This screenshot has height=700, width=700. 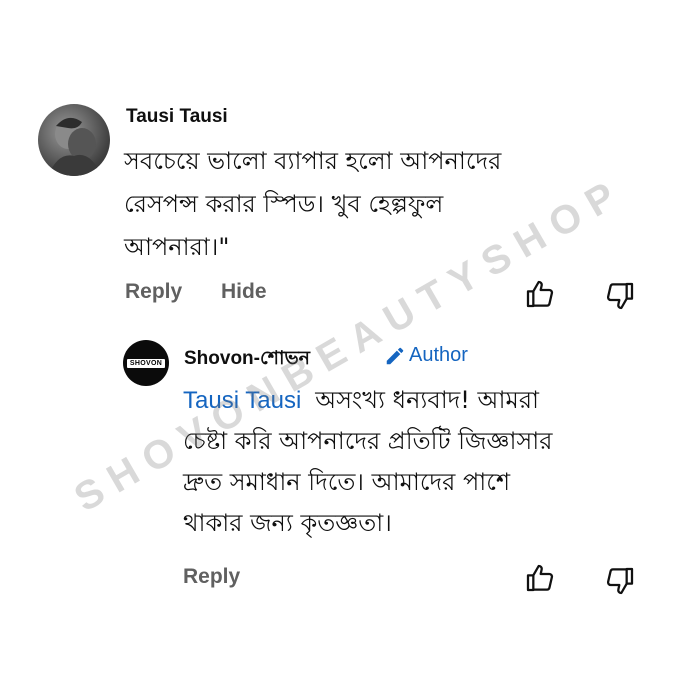 I want to click on reply-text-line: Tausi Tausi অসংখ্য ধন্যবাদ! আমরা, so click(x=418, y=400).